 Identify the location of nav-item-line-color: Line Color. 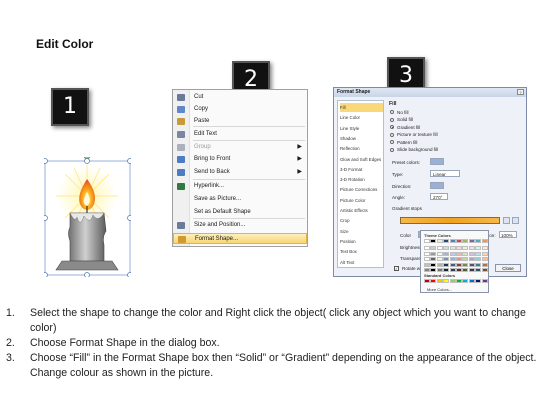
(361, 117).